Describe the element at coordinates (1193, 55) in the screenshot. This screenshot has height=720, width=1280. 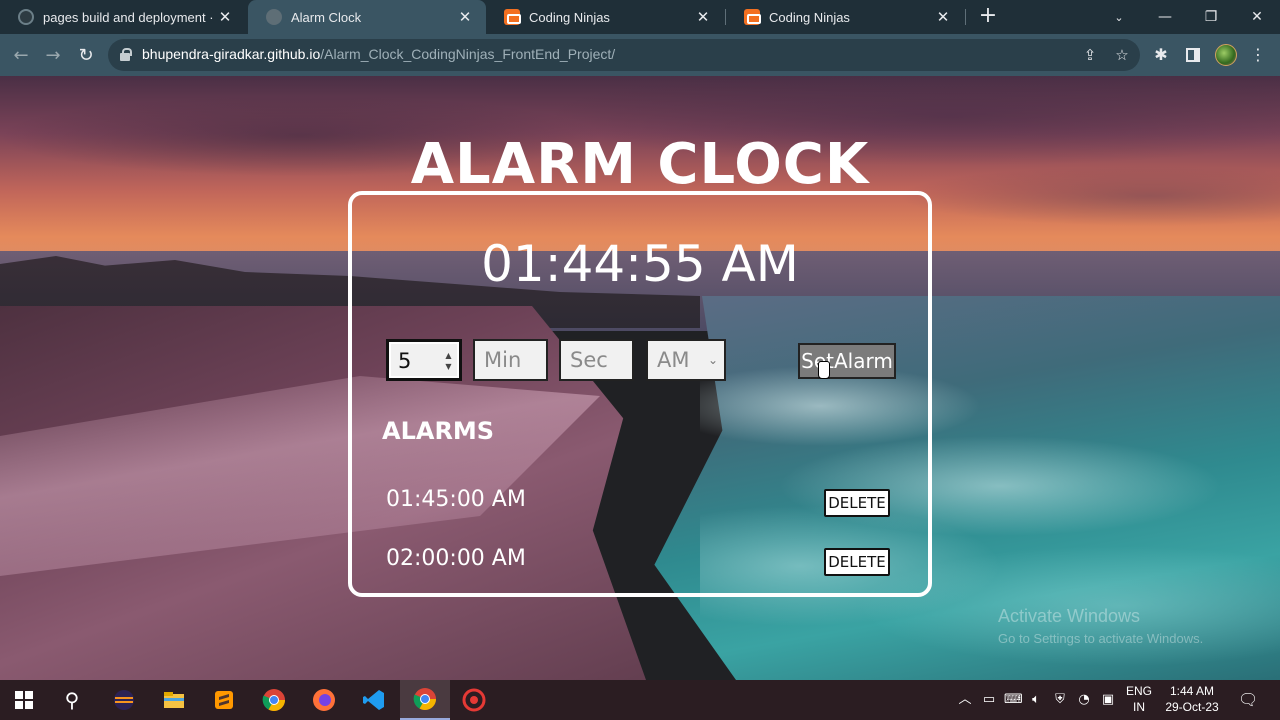
I see `side-panel-icon` at that location.